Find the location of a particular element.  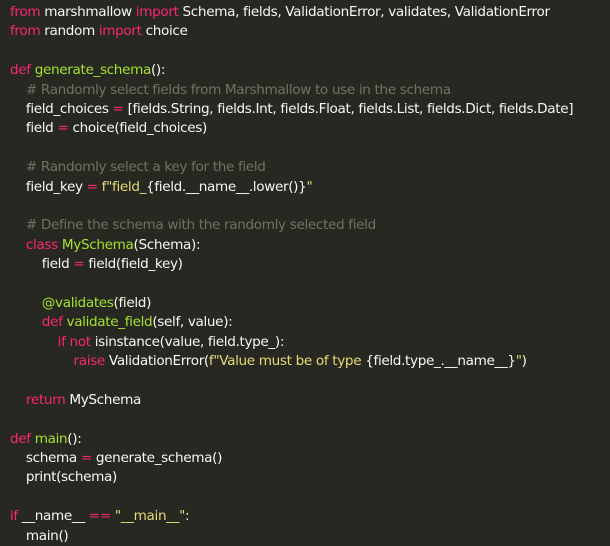

code-token: choice is located at coordinates (164, 31).